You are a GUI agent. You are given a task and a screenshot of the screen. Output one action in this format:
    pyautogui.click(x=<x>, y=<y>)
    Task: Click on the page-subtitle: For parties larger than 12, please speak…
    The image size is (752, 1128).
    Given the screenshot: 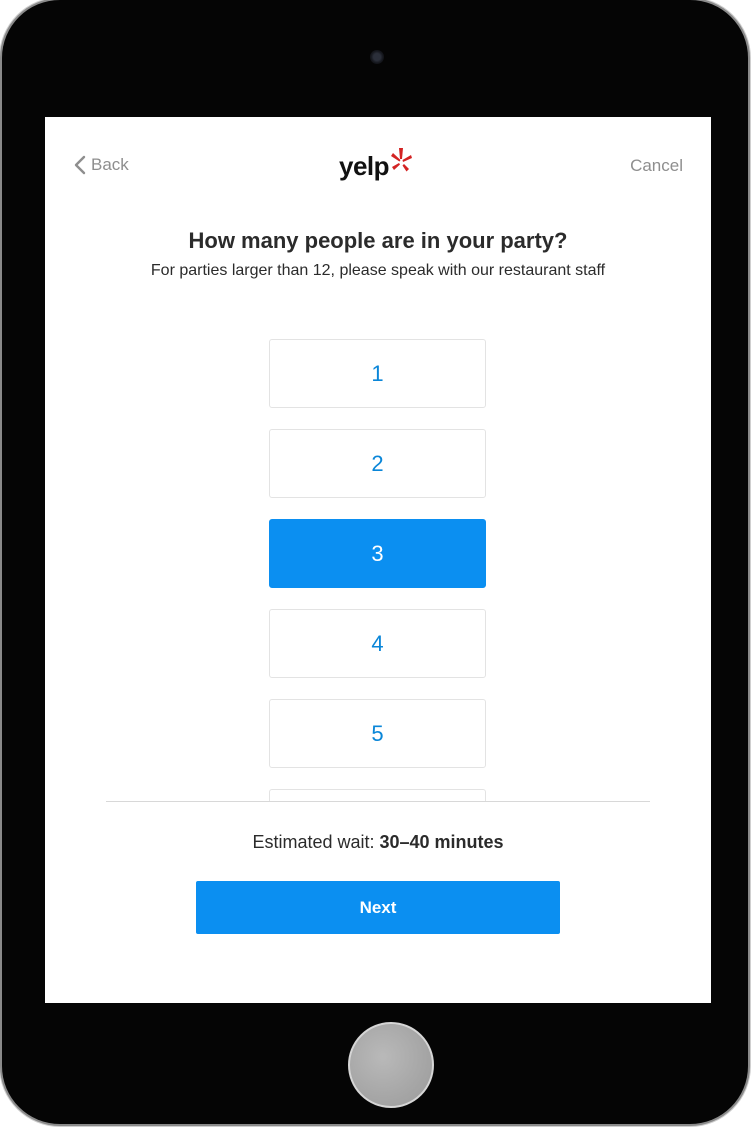 What is the action you would take?
    pyautogui.click(x=378, y=270)
    